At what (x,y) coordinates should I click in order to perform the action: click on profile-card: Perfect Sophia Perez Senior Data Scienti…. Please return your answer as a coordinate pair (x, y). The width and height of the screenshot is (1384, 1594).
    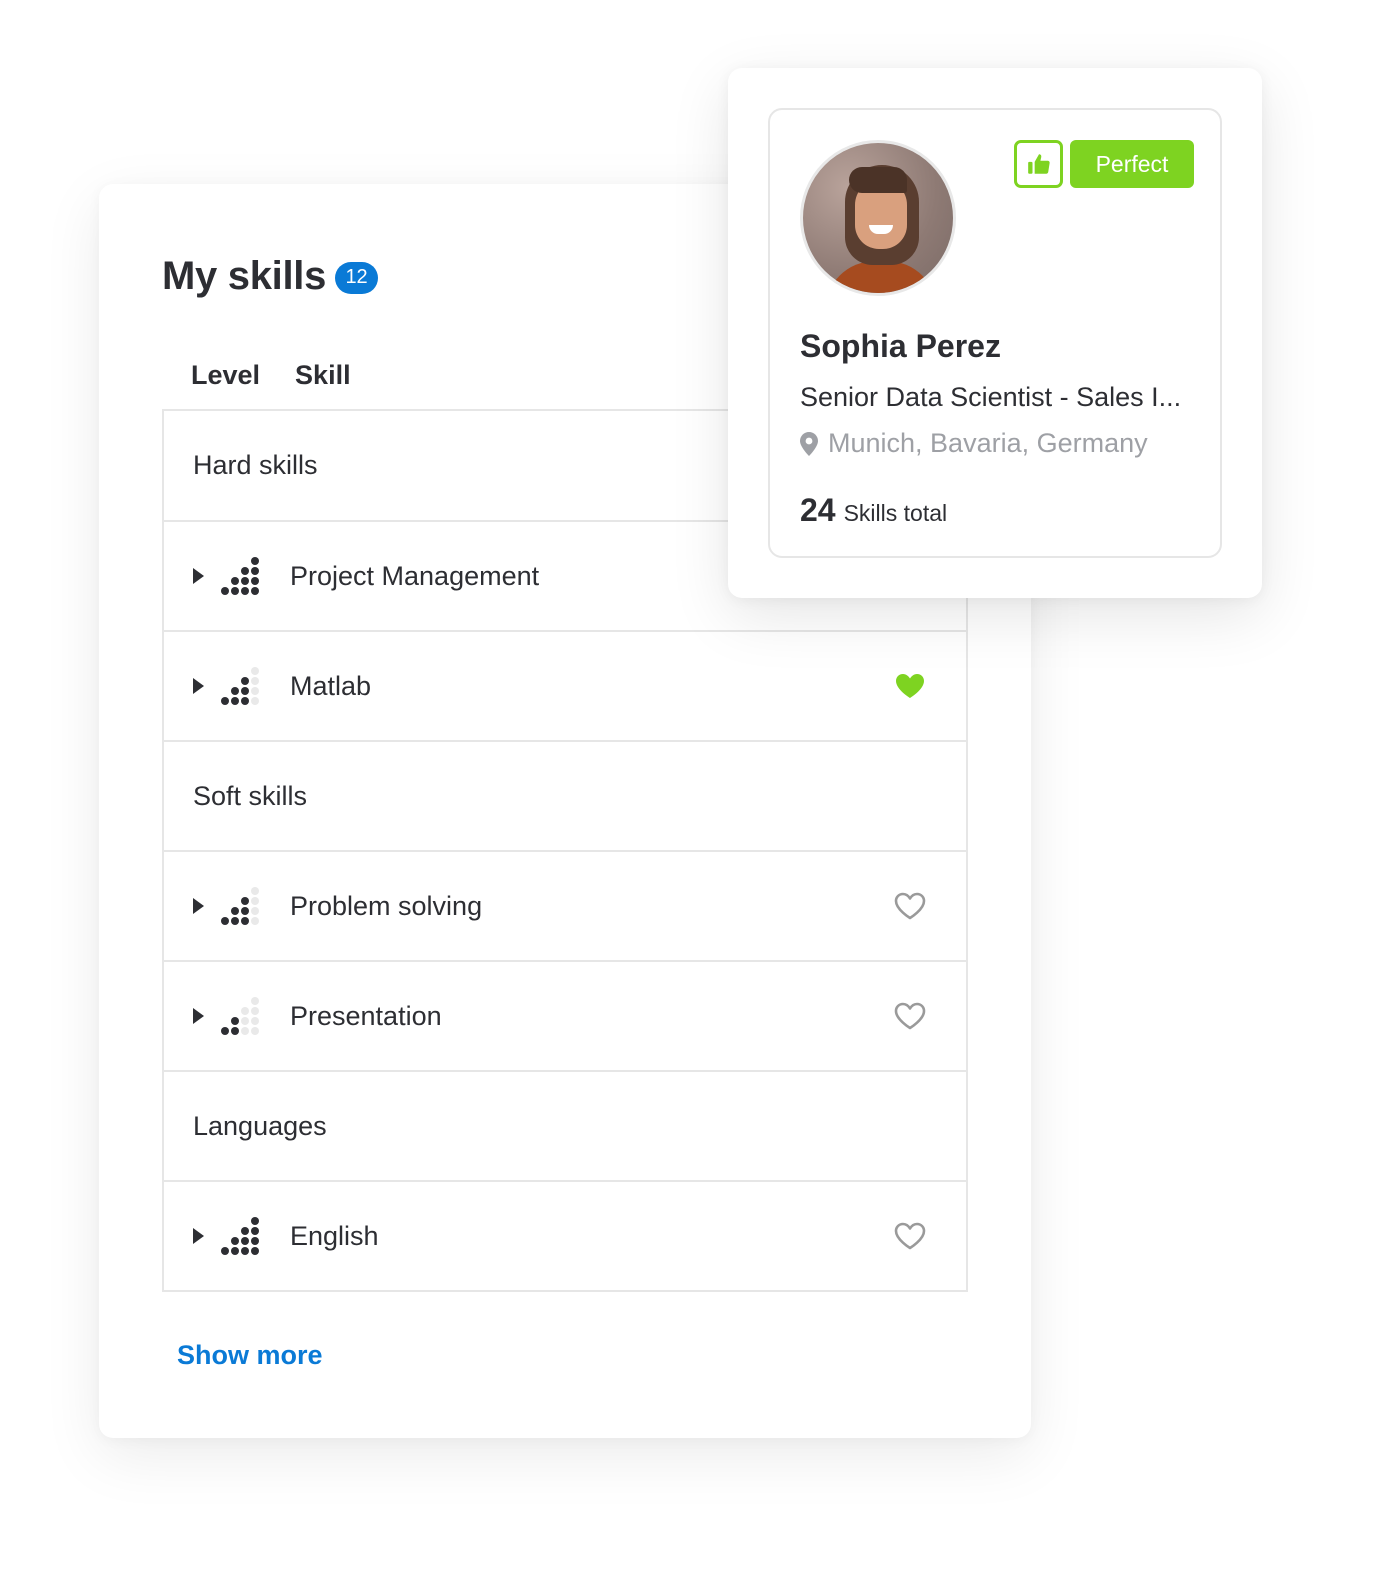
    Looking at the image, I should click on (995, 333).